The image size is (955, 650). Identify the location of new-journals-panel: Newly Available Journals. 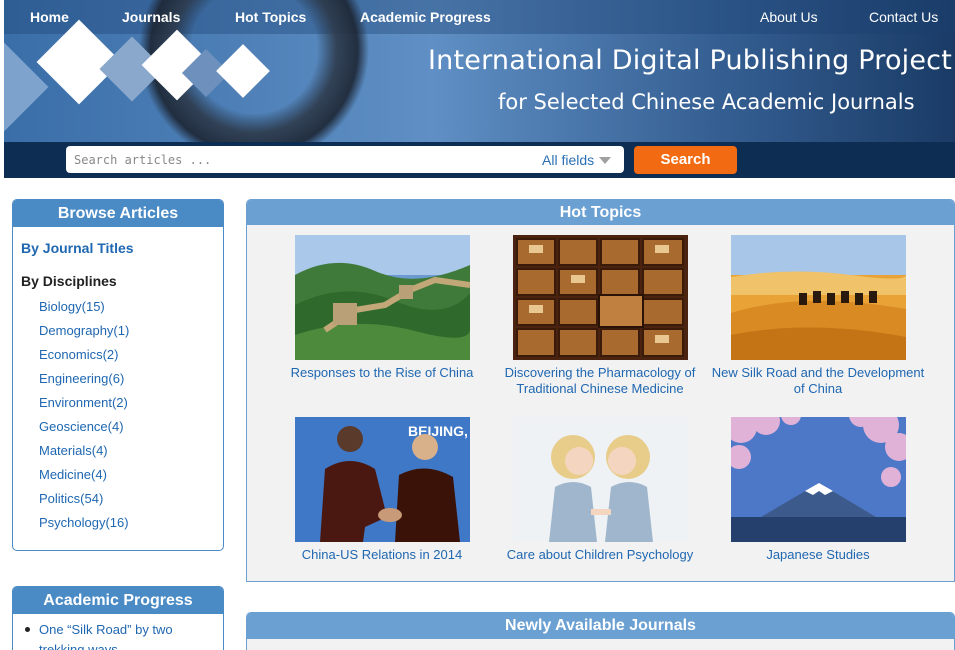
(600, 631).